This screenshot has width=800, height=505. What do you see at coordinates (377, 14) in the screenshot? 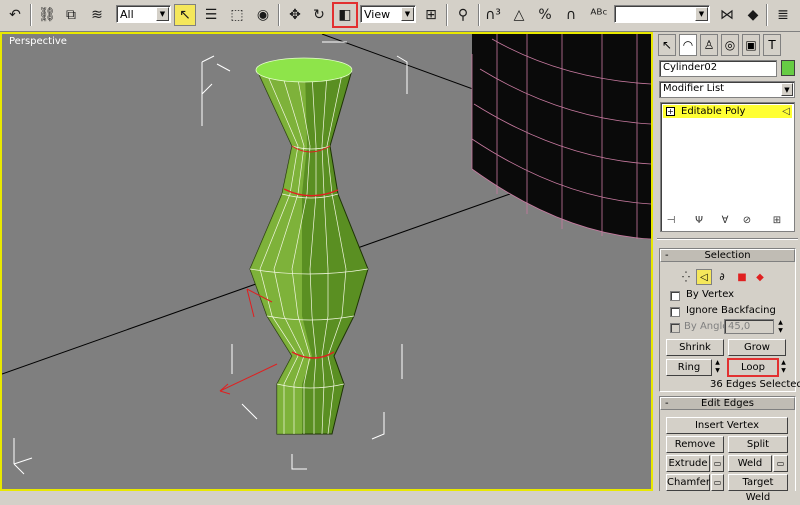
I see `reference-coordinate-value: View` at bounding box center [377, 14].